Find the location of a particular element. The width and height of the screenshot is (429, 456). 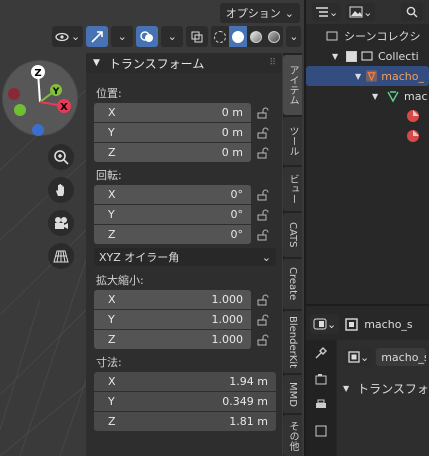

zoom-button is located at coordinates (61, 157).